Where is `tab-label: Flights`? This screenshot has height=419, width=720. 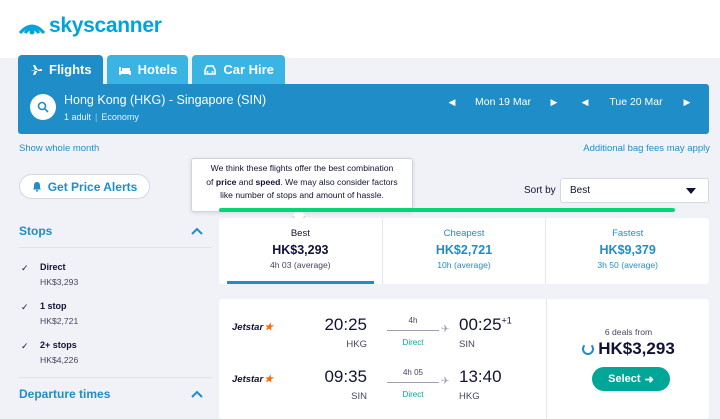
tab-label: Flights is located at coordinates (70, 69).